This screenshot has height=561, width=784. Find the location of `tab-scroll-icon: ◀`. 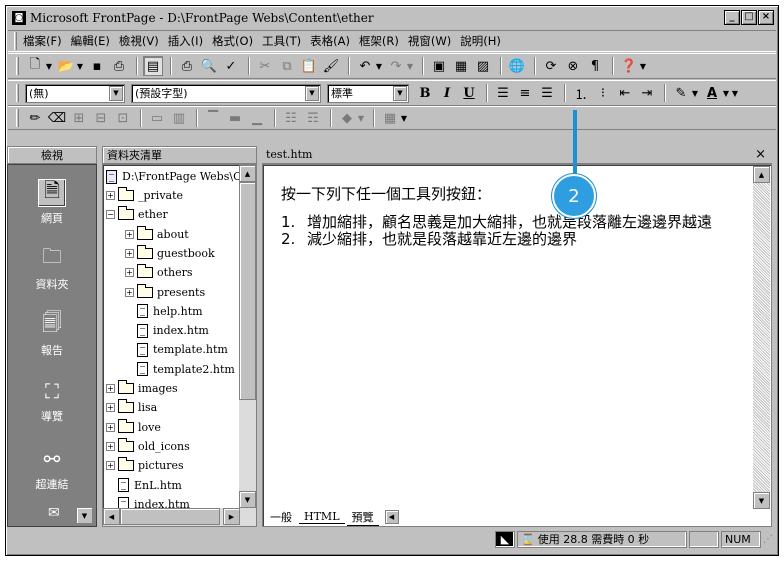

tab-scroll-icon: ◀ is located at coordinates (391, 517).